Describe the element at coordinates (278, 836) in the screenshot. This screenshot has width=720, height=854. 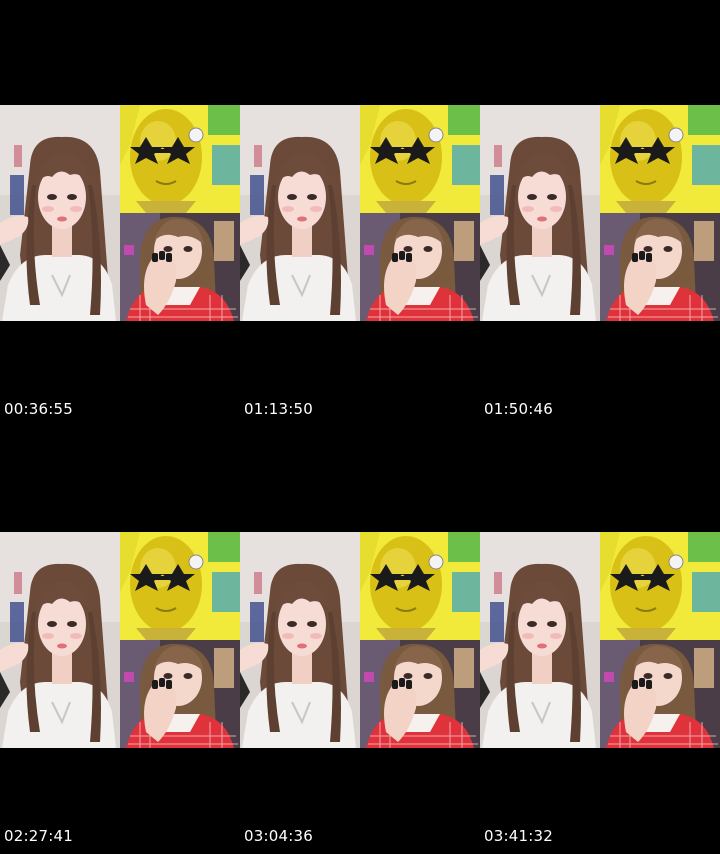
I see `timestamp-label: 03:04:36` at that location.